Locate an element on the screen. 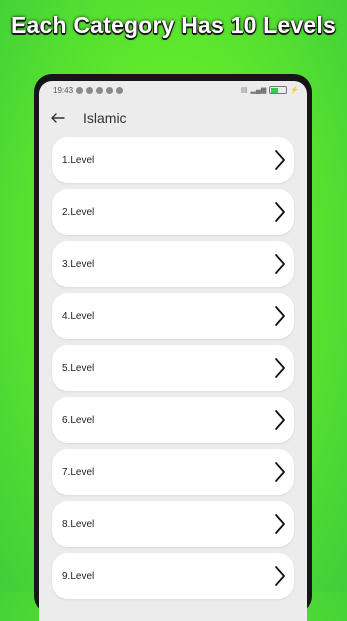  alarm-icon is located at coordinates (90, 90).